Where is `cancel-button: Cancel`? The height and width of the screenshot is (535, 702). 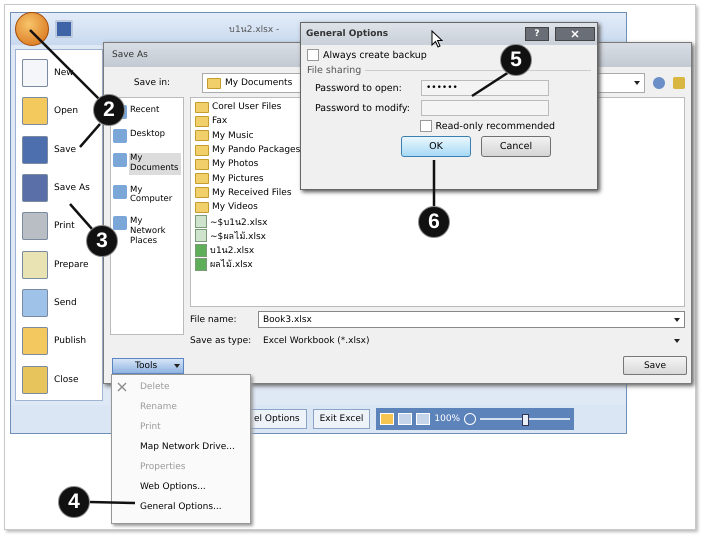 cancel-button: Cancel is located at coordinates (516, 146).